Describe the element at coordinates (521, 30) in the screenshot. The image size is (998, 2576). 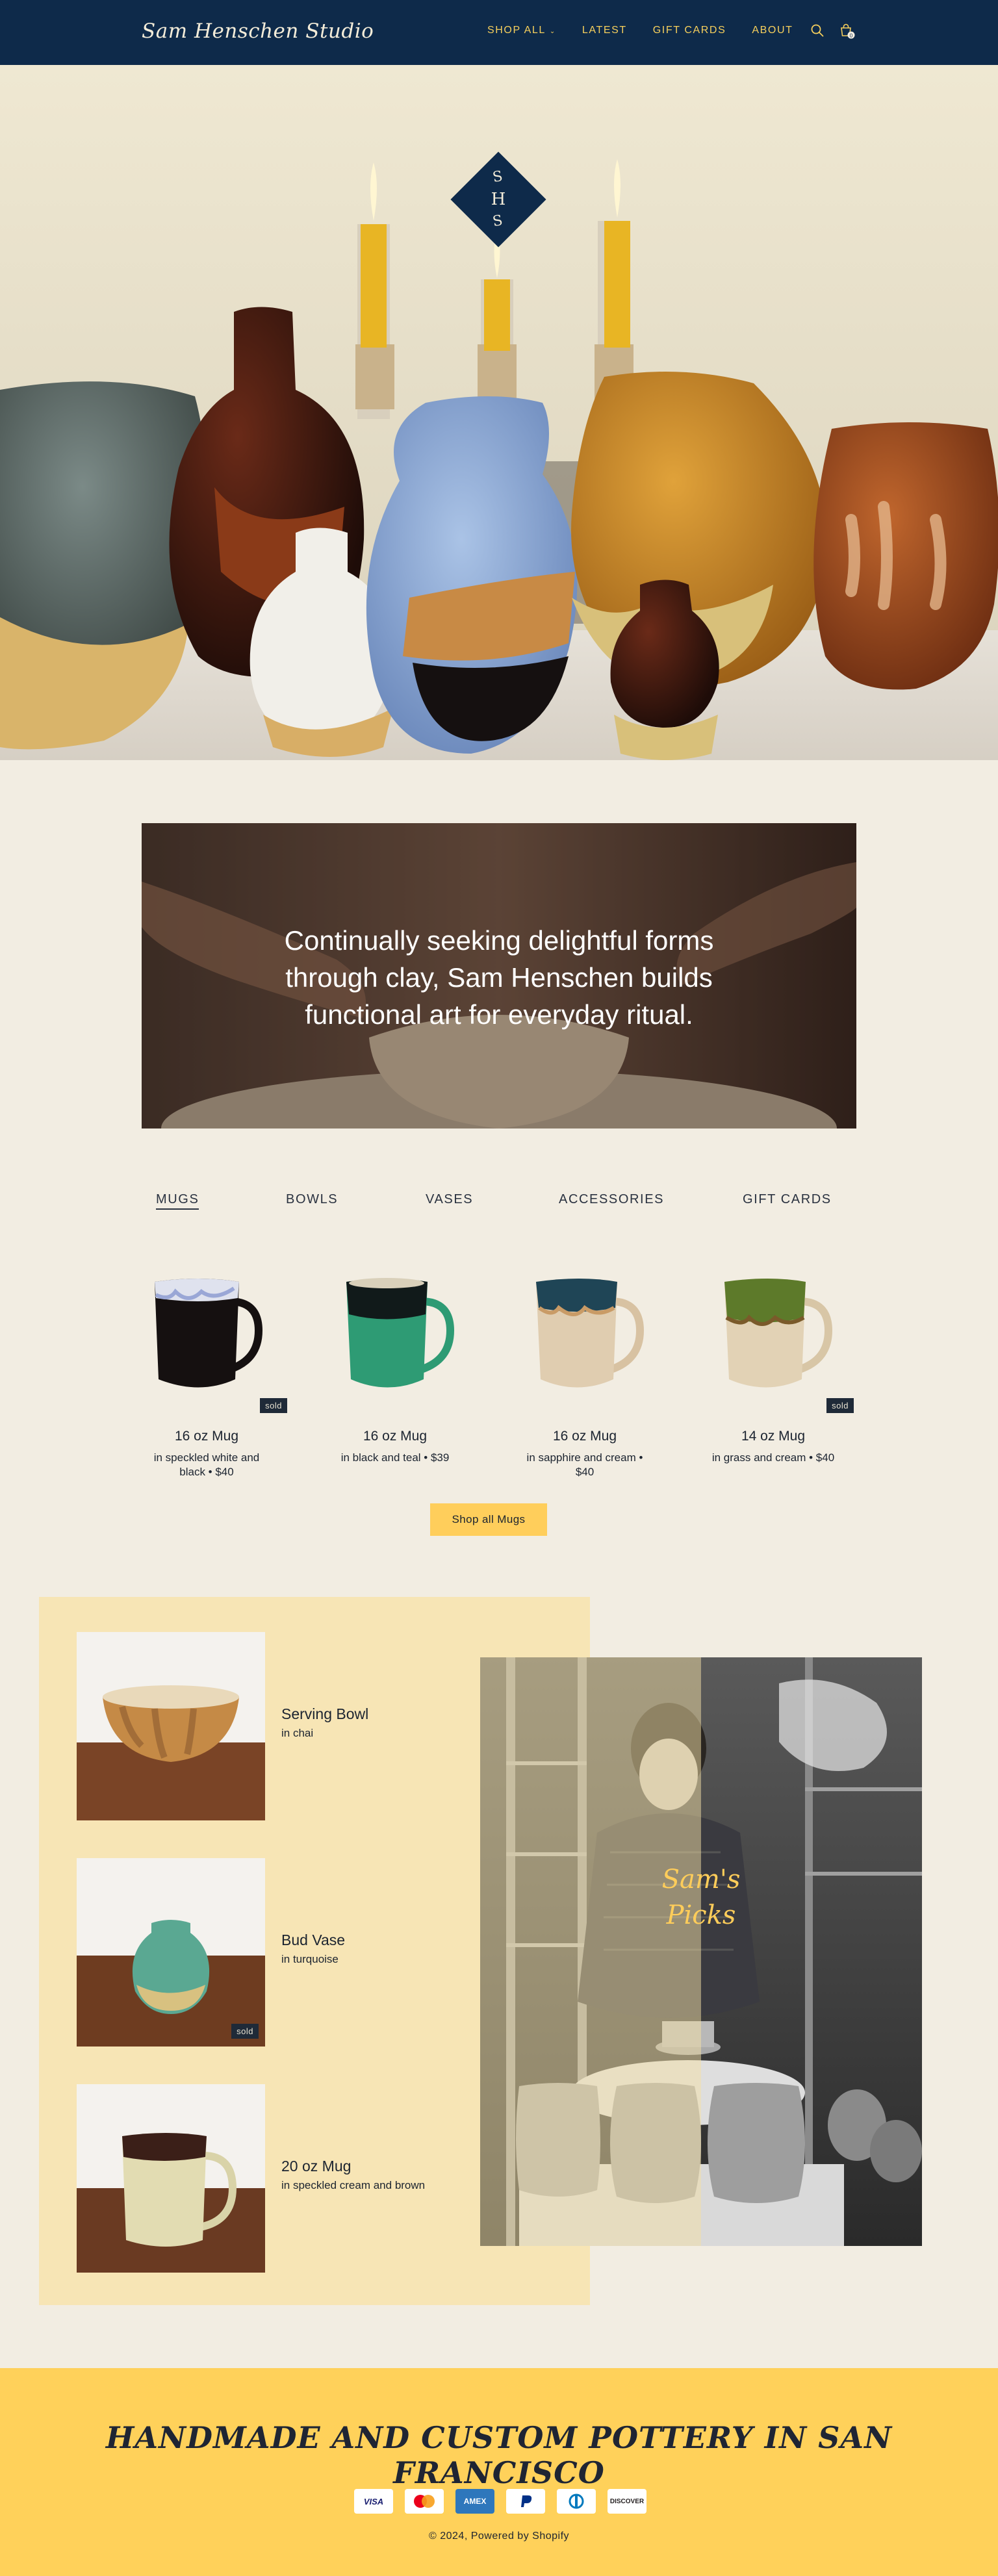
I see `nav-shop-all: SHOP ALL ⌄` at that location.